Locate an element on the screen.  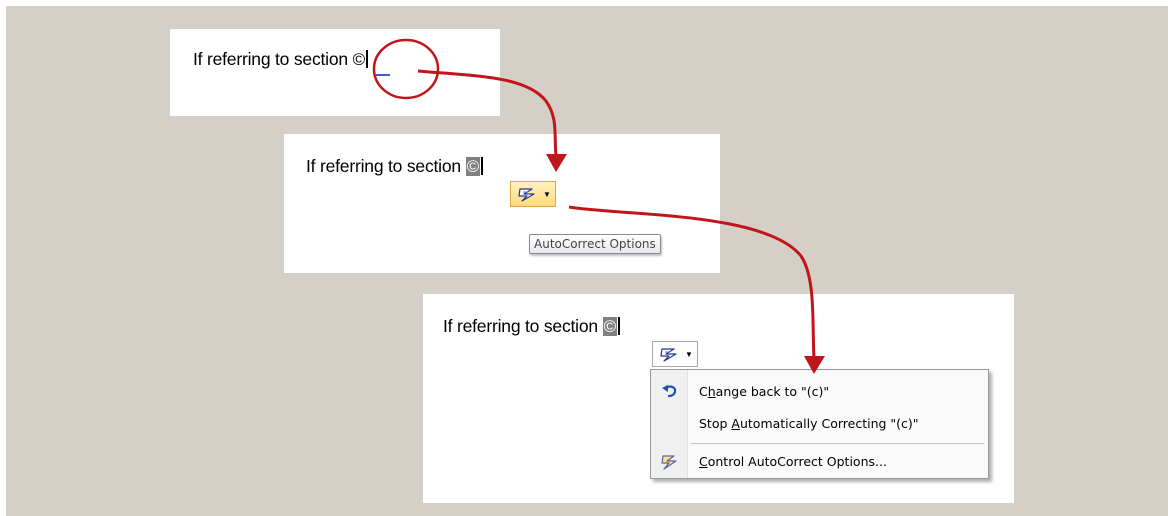
highlight-circle is located at coordinates (406, 69).